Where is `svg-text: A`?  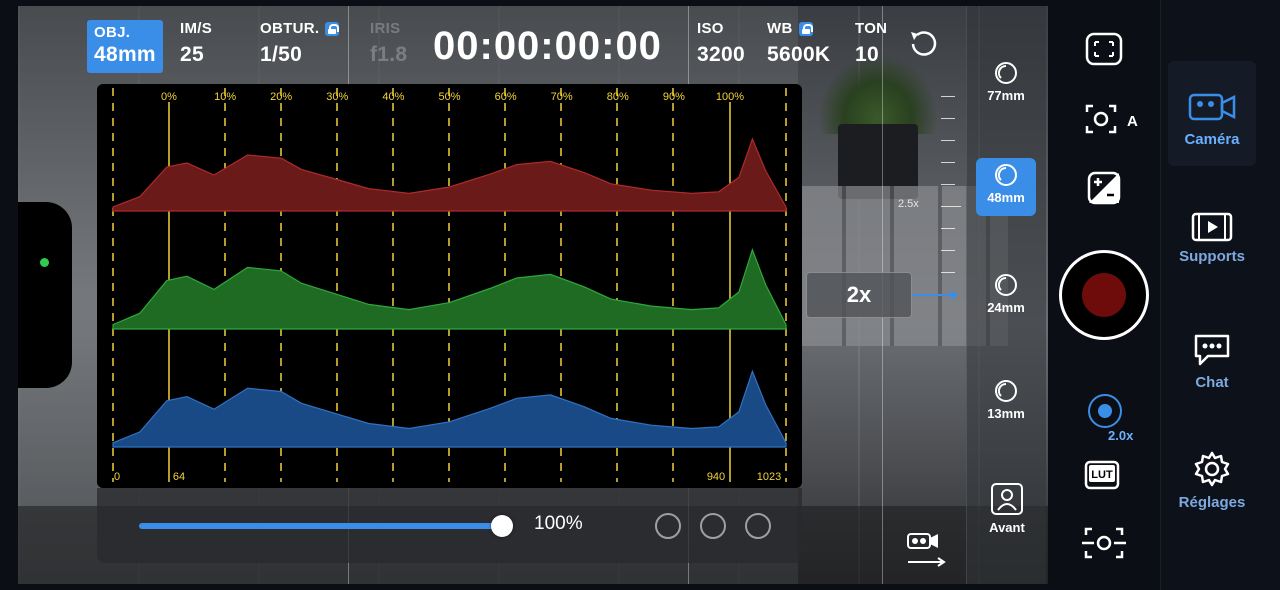
svg-text: A is located at coordinates (1132, 121).